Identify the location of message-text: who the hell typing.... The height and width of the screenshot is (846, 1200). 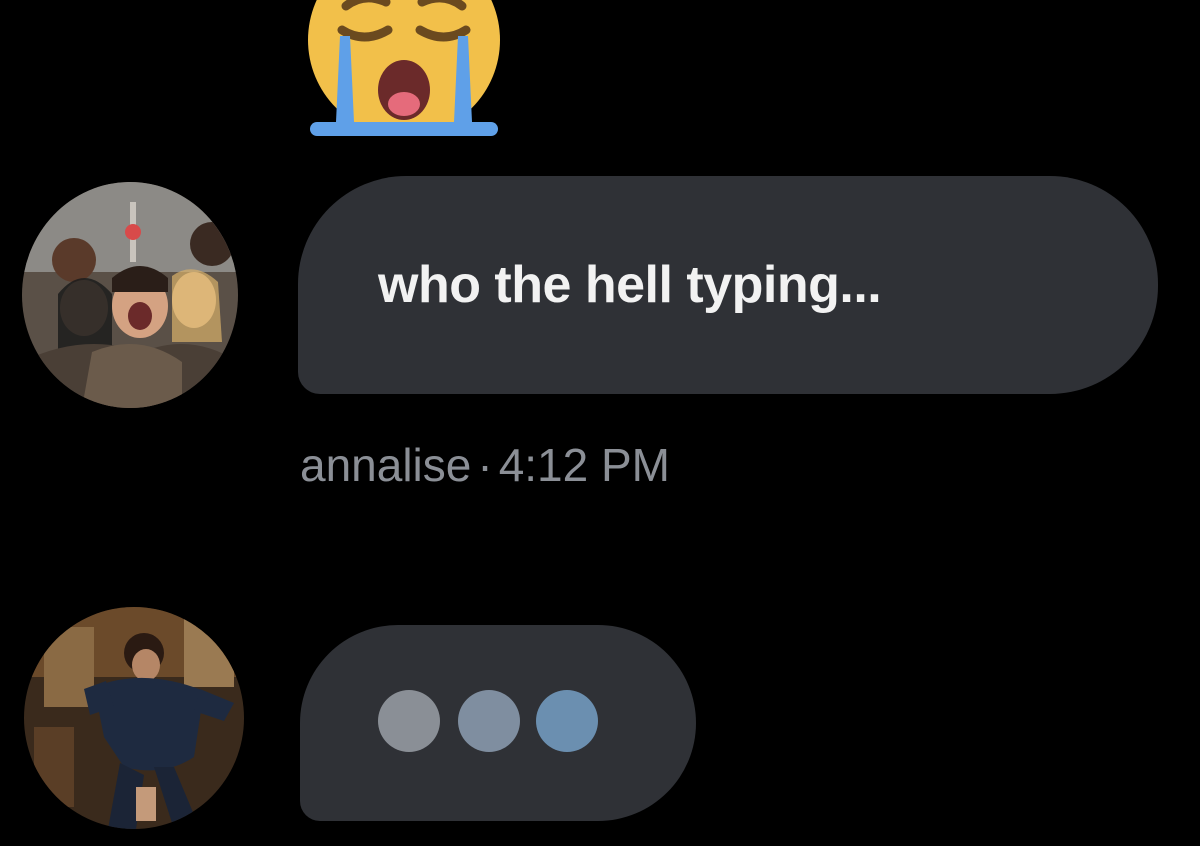
(630, 285).